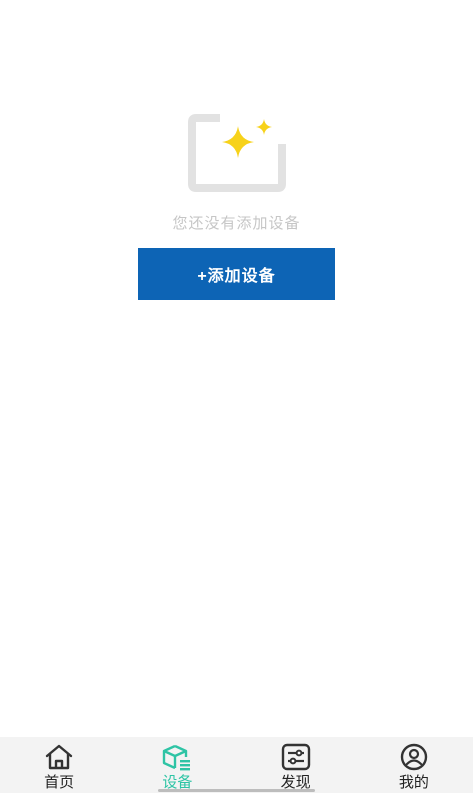  I want to click on tab-discover: 发现, so click(296, 765).